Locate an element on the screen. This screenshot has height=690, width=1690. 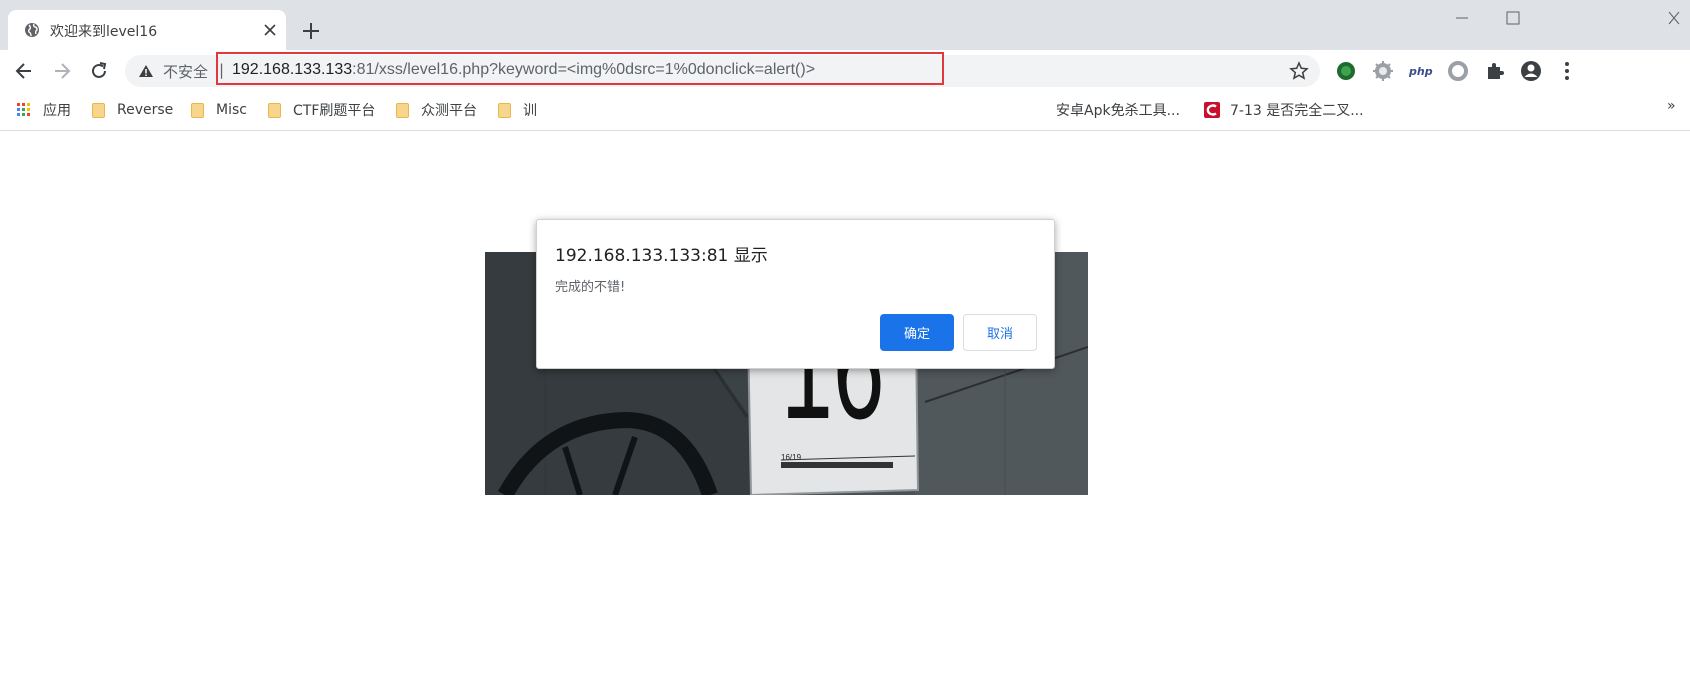
bookmark-folder-misc: Misc is located at coordinates (219, 110).